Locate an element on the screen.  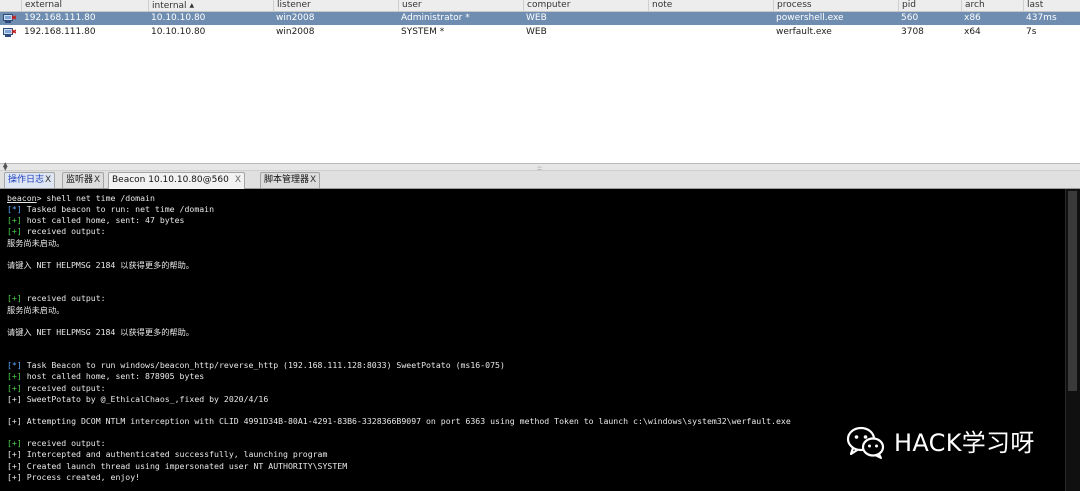
tab-listeners: 监听器X is located at coordinates (83, 180).